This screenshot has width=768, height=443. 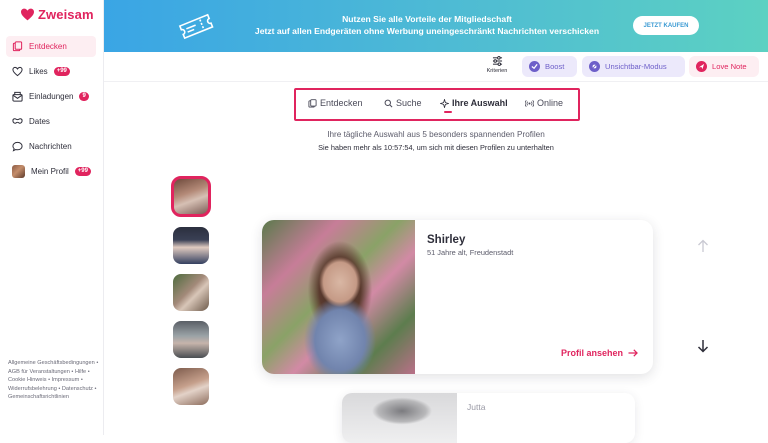 I want to click on logo: Zweisam, so click(x=57, y=14).